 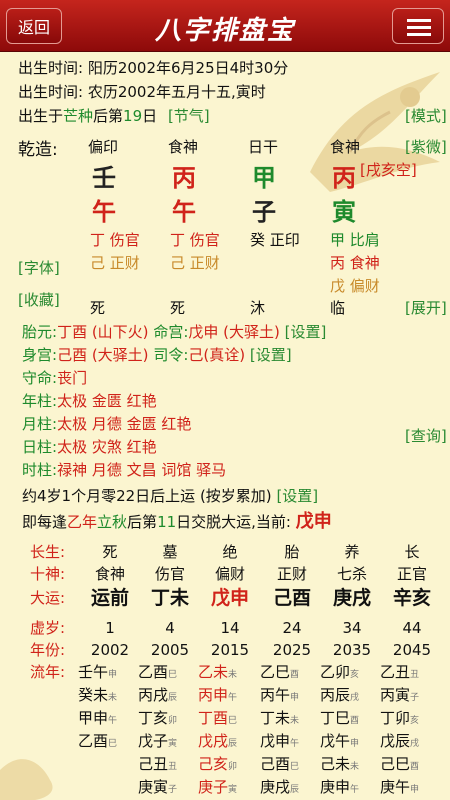 What do you see at coordinates (412, 552) in the screenshot?
I see `dayun-growth: 长` at bounding box center [412, 552].